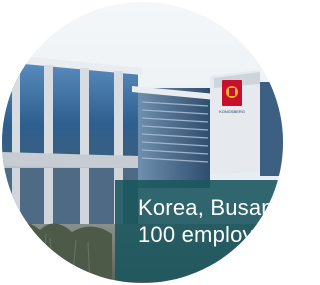  I want to click on company-logo: KONGSBERG, so click(232, 97).